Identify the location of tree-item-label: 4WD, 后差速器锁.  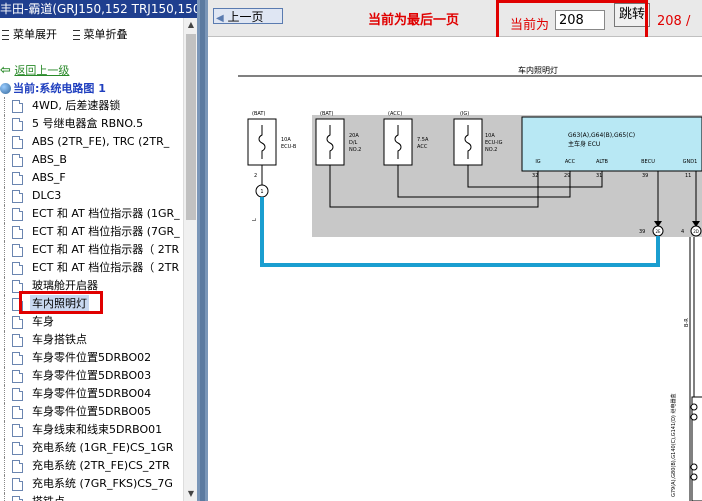
(76, 106).